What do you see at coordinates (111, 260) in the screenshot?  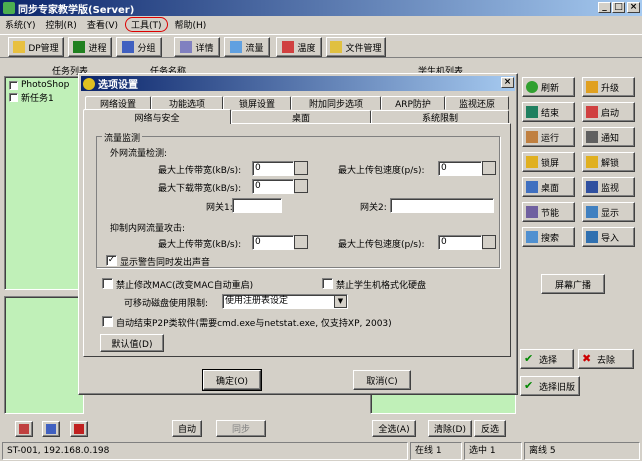 I see `warn-sound-checkbox: ✓` at bounding box center [111, 260].